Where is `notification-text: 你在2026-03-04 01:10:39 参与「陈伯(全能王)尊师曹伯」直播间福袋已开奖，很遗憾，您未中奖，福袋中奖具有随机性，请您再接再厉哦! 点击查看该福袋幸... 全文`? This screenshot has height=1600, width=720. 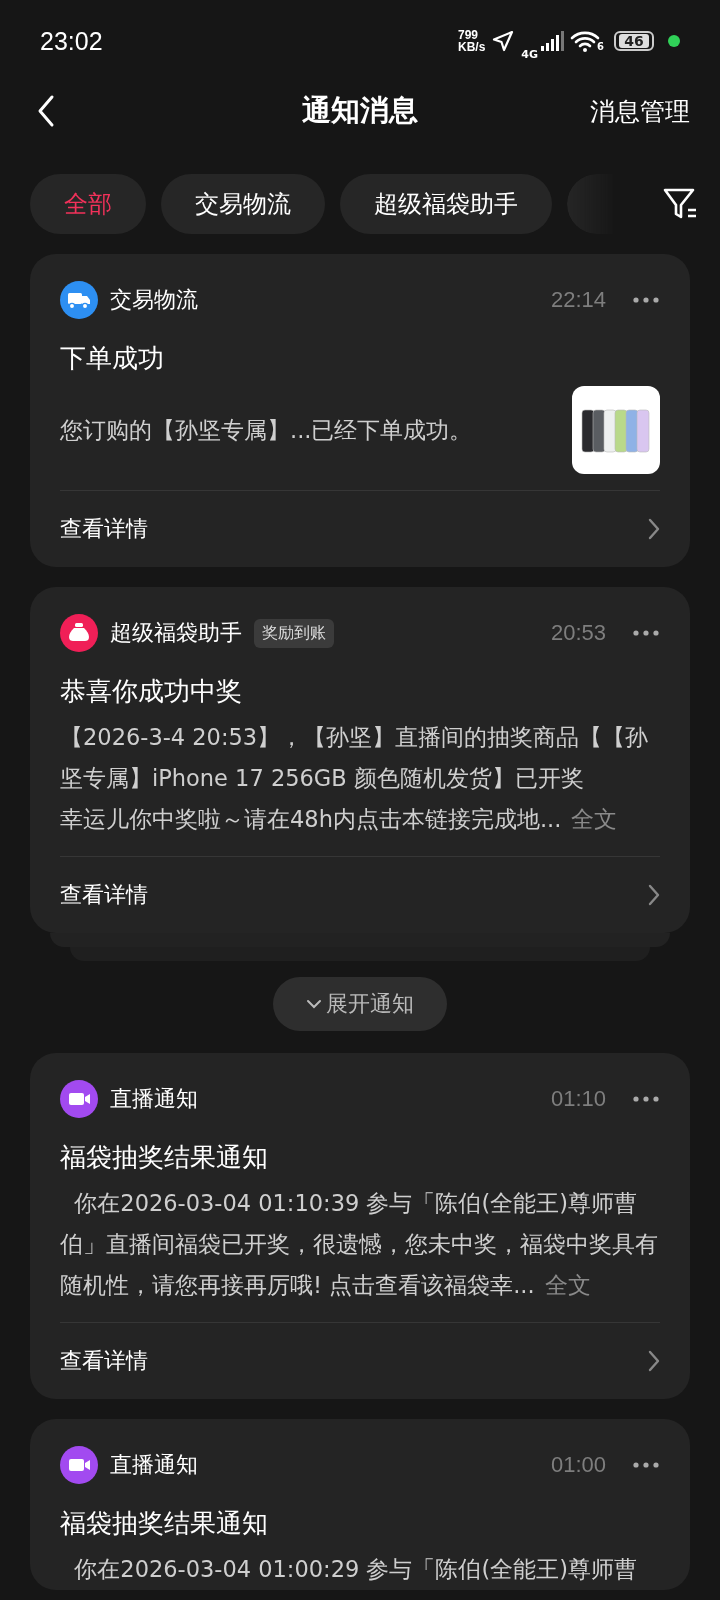
notification-text: 你在2026-03-04 01:10:39 参与「陈伯(全能王)尊师曹伯」直播间福袋已开奖，很遗憾，您未中奖，福袋中奖具有随机性，请您再接再厉哦! 点击查看该福袋幸... 全文 is located at coordinates (359, 1244).